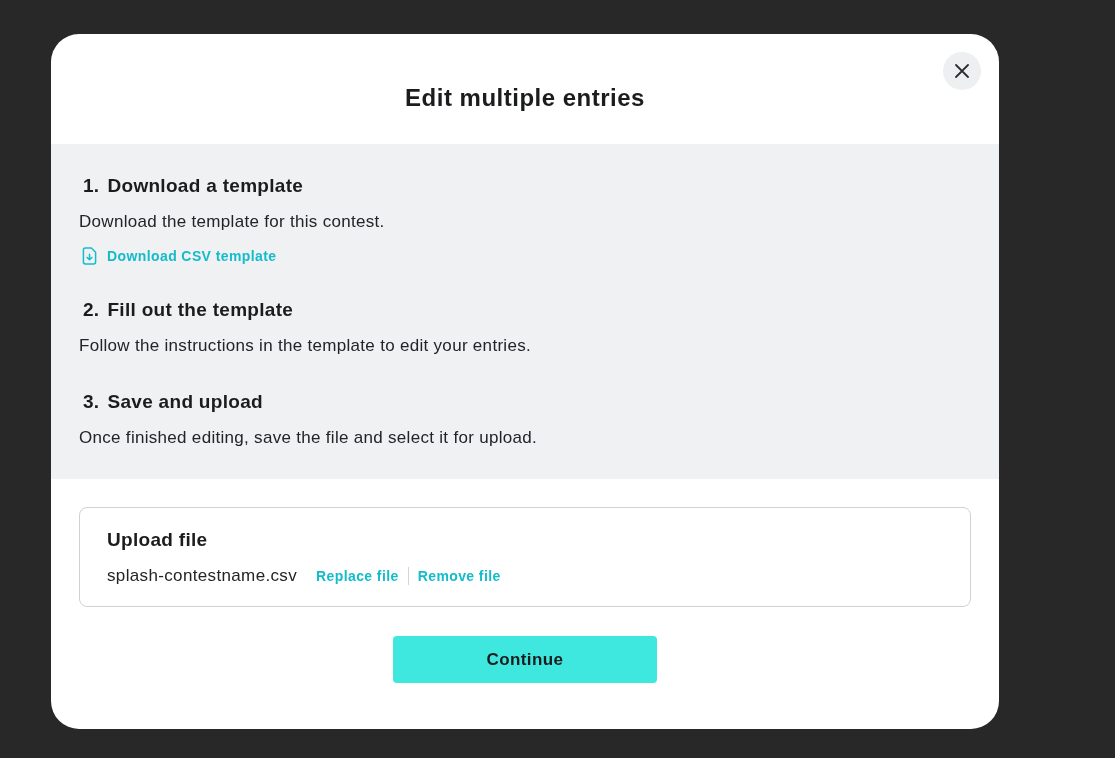 The image size is (1115, 758). What do you see at coordinates (525, 98) in the screenshot?
I see `dialog-title: Edit multiple entries` at bounding box center [525, 98].